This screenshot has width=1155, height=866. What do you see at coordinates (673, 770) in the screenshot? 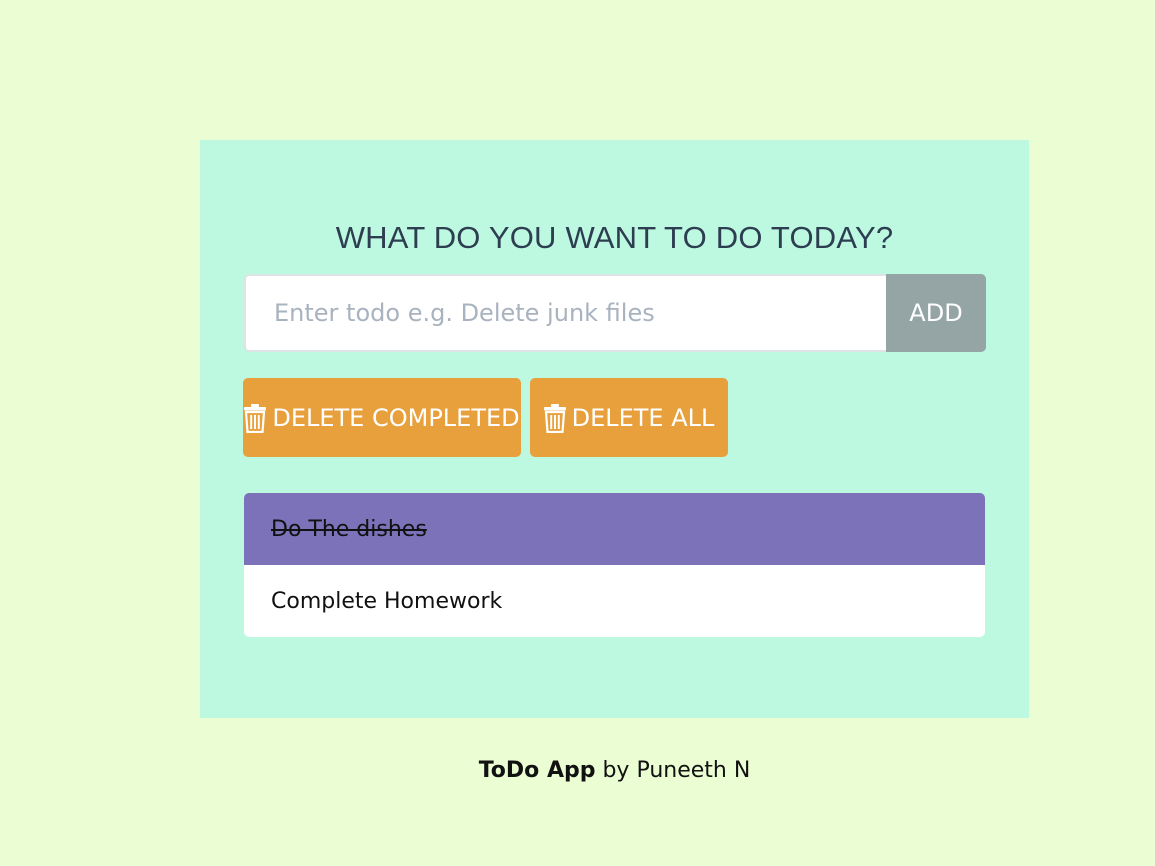
I see `footer-byline: by Puneeth N` at bounding box center [673, 770].